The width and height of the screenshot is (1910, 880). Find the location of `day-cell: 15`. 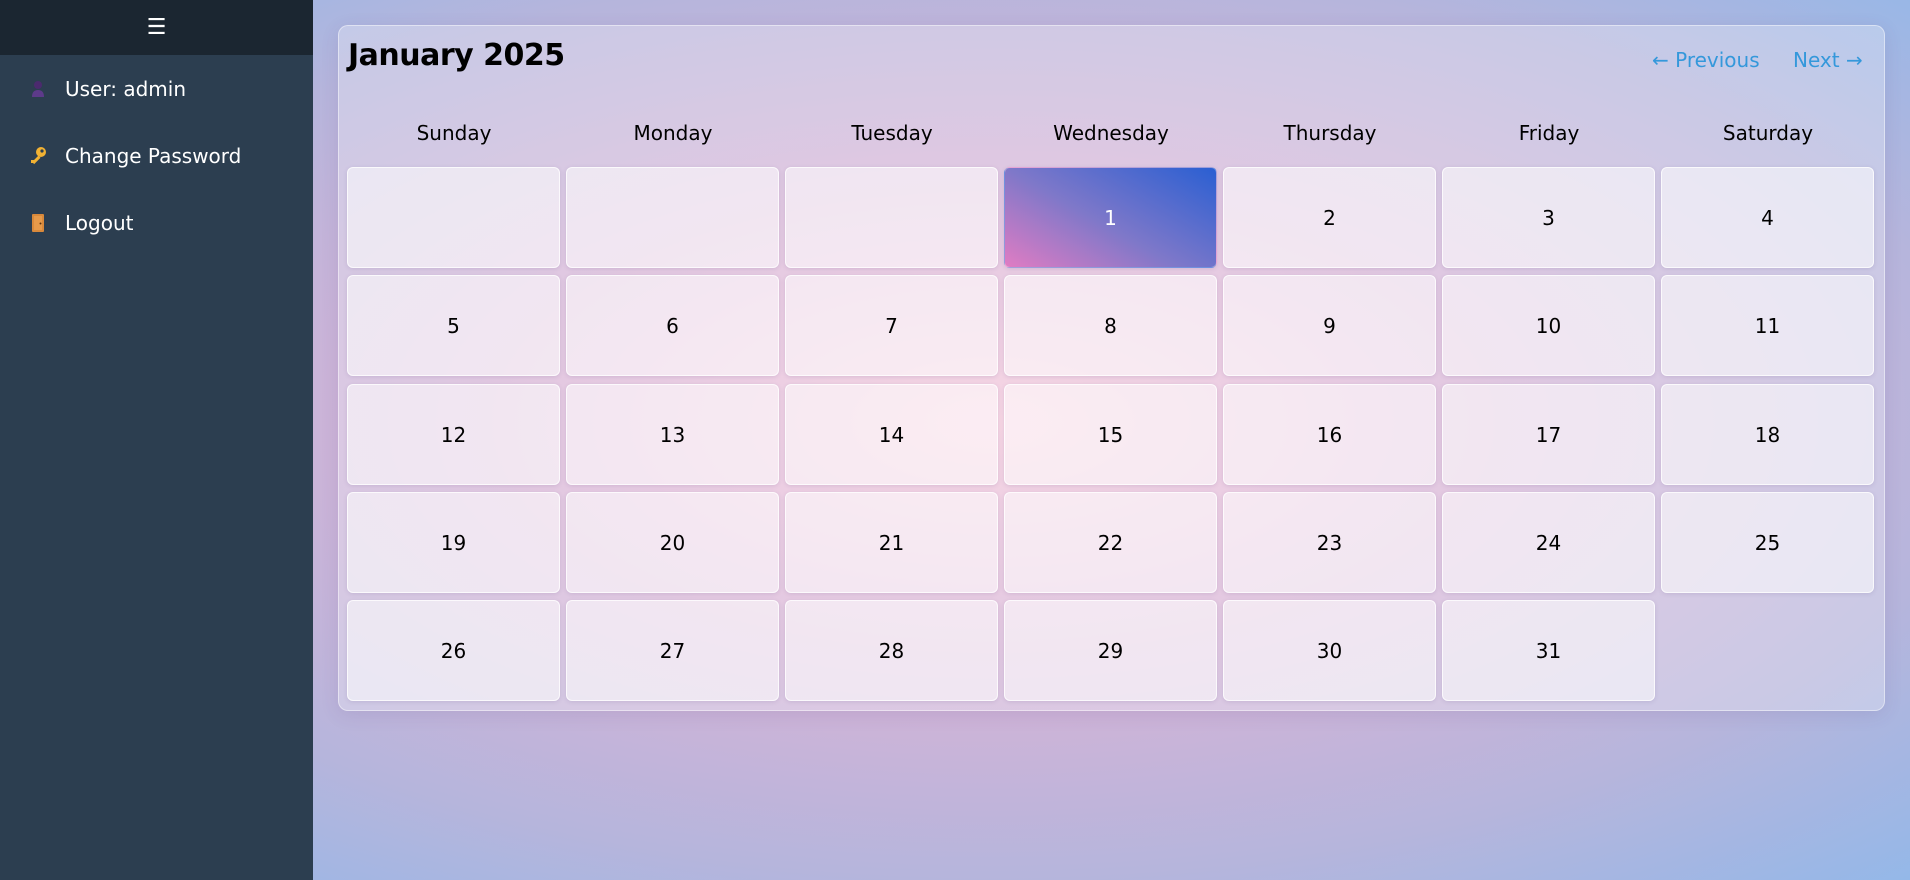

day-cell: 15 is located at coordinates (1110, 434).